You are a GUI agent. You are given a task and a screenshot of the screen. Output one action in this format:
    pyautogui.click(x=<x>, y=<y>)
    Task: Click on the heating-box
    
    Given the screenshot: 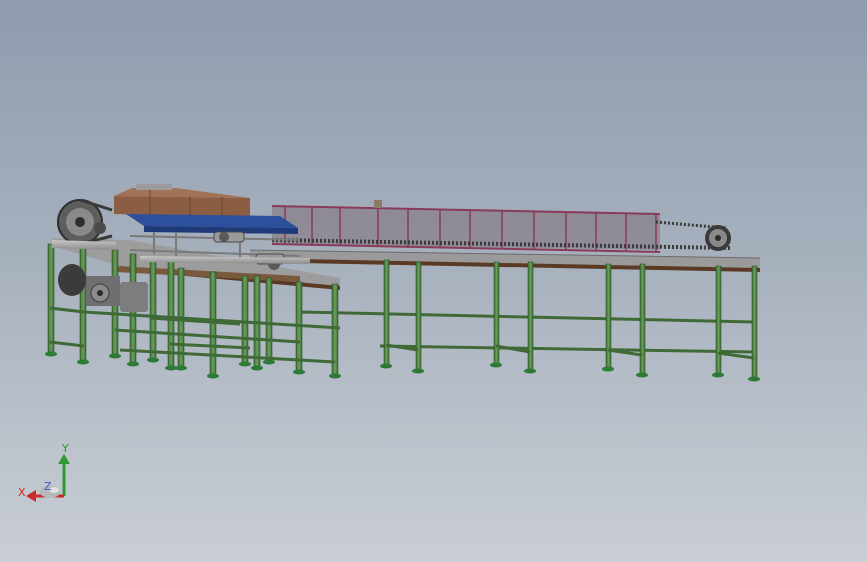 What is the action you would take?
    pyautogui.click(x=182, y=200)
    